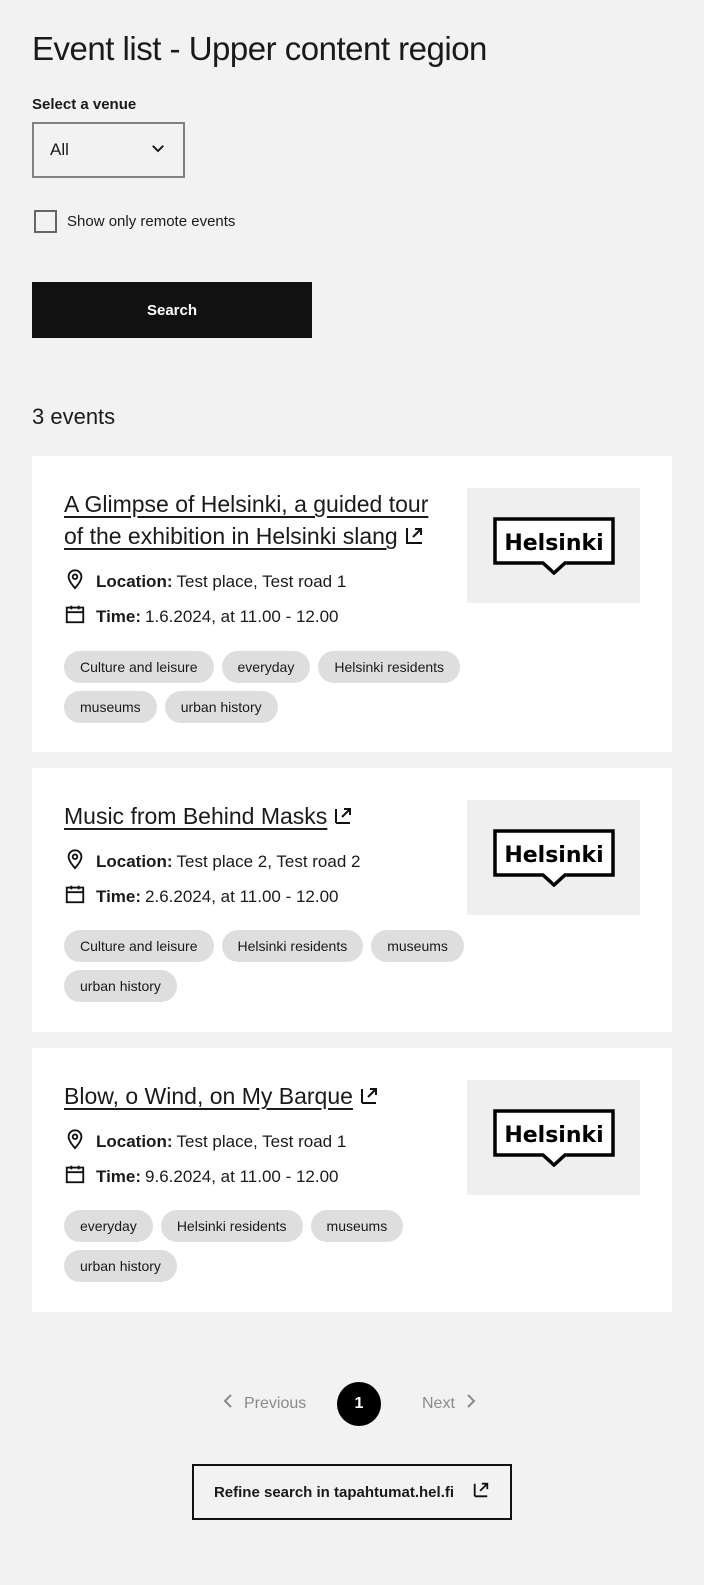  What do you see at coordinates (359, 1404) in the screenshot?
I see `page-number-button: 1` at bounding box center [359, 1404].